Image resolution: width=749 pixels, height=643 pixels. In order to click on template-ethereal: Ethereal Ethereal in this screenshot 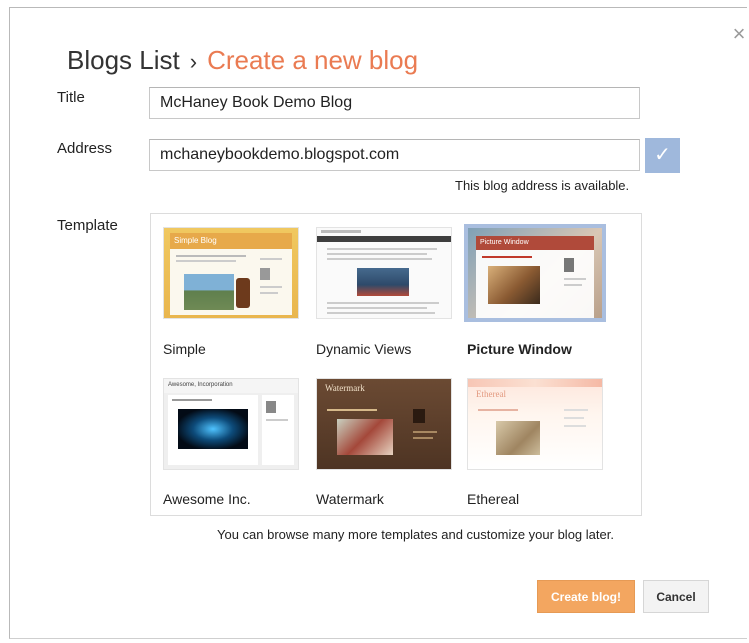, I will do `click(537, 442)`.